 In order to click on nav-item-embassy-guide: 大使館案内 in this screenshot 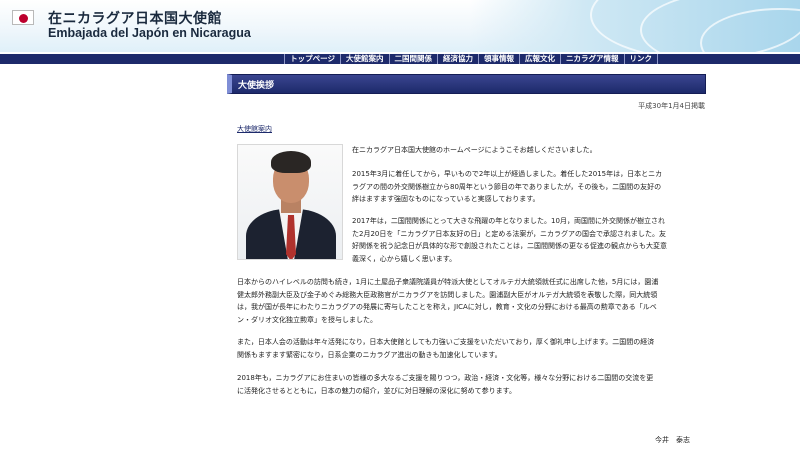, I will do `click(364, 59)`.